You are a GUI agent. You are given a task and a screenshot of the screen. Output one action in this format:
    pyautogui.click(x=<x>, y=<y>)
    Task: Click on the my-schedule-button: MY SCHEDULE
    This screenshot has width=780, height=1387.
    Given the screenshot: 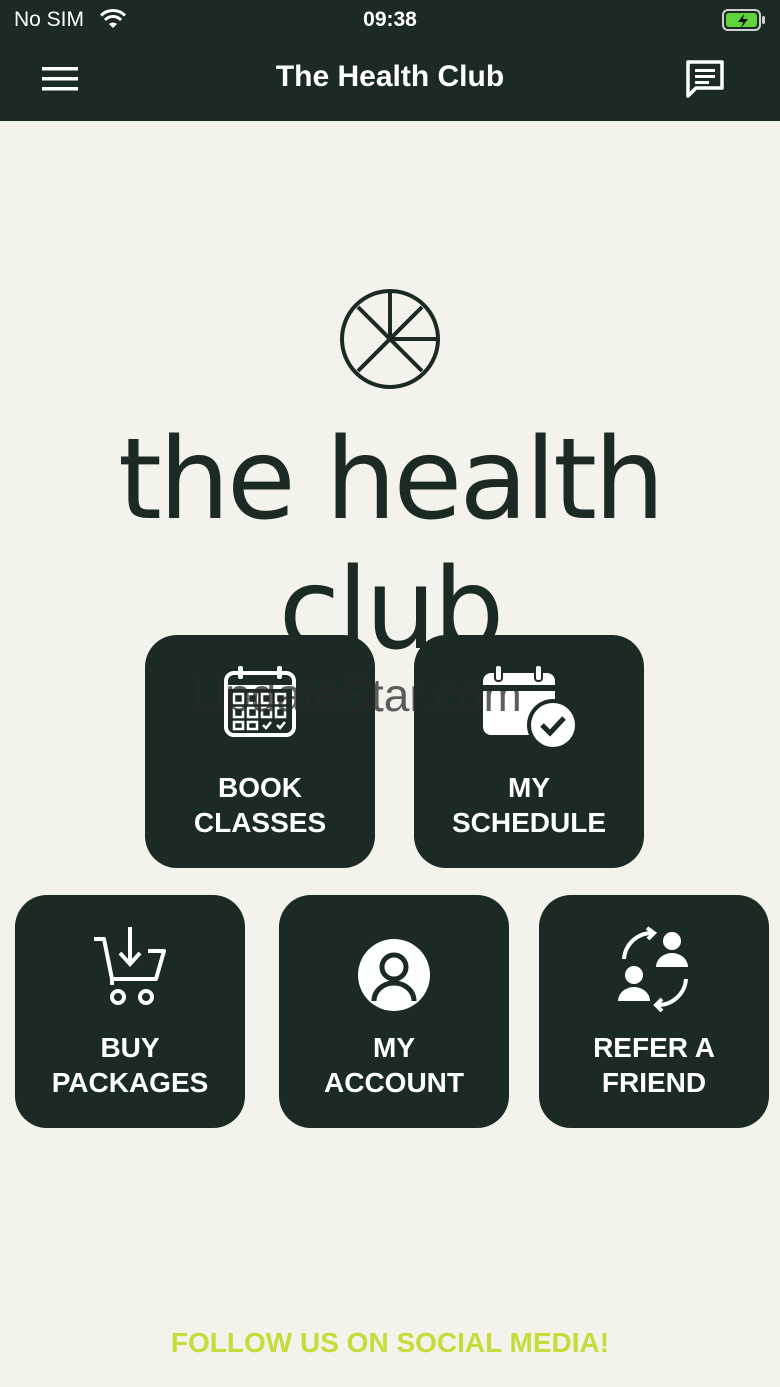 What is the action you would take?
    pyautogui.click(x=529, y=751)
    